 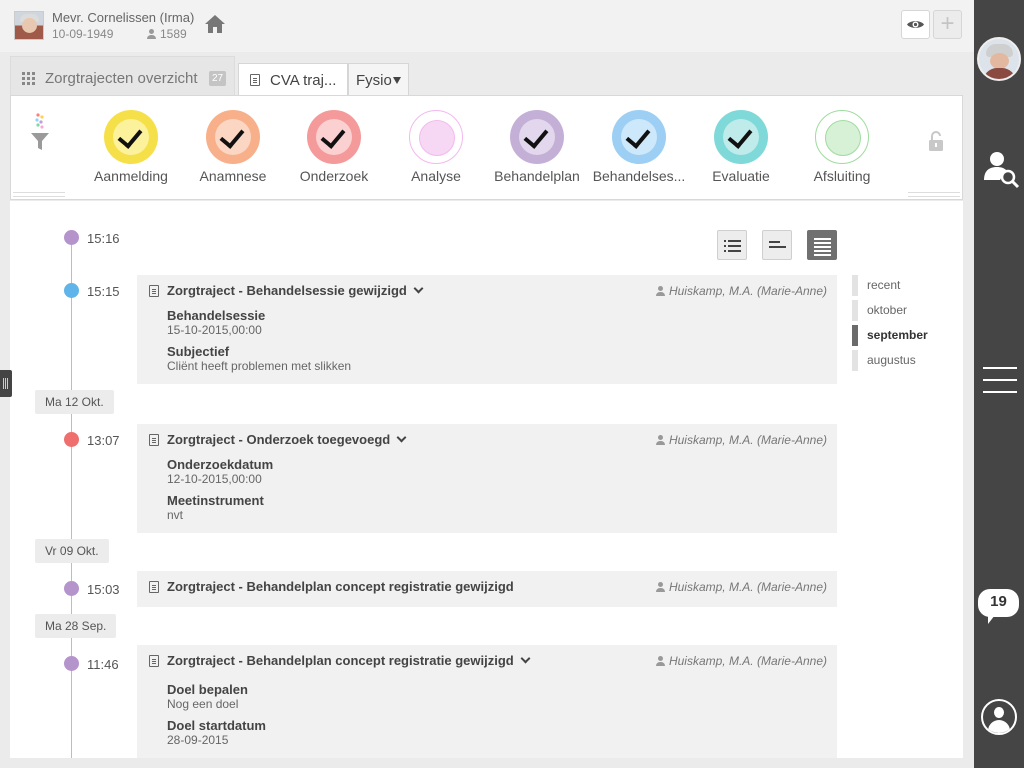 I want to click on field-value: 12-10-2015,00:00, so click(x=214, y=479).